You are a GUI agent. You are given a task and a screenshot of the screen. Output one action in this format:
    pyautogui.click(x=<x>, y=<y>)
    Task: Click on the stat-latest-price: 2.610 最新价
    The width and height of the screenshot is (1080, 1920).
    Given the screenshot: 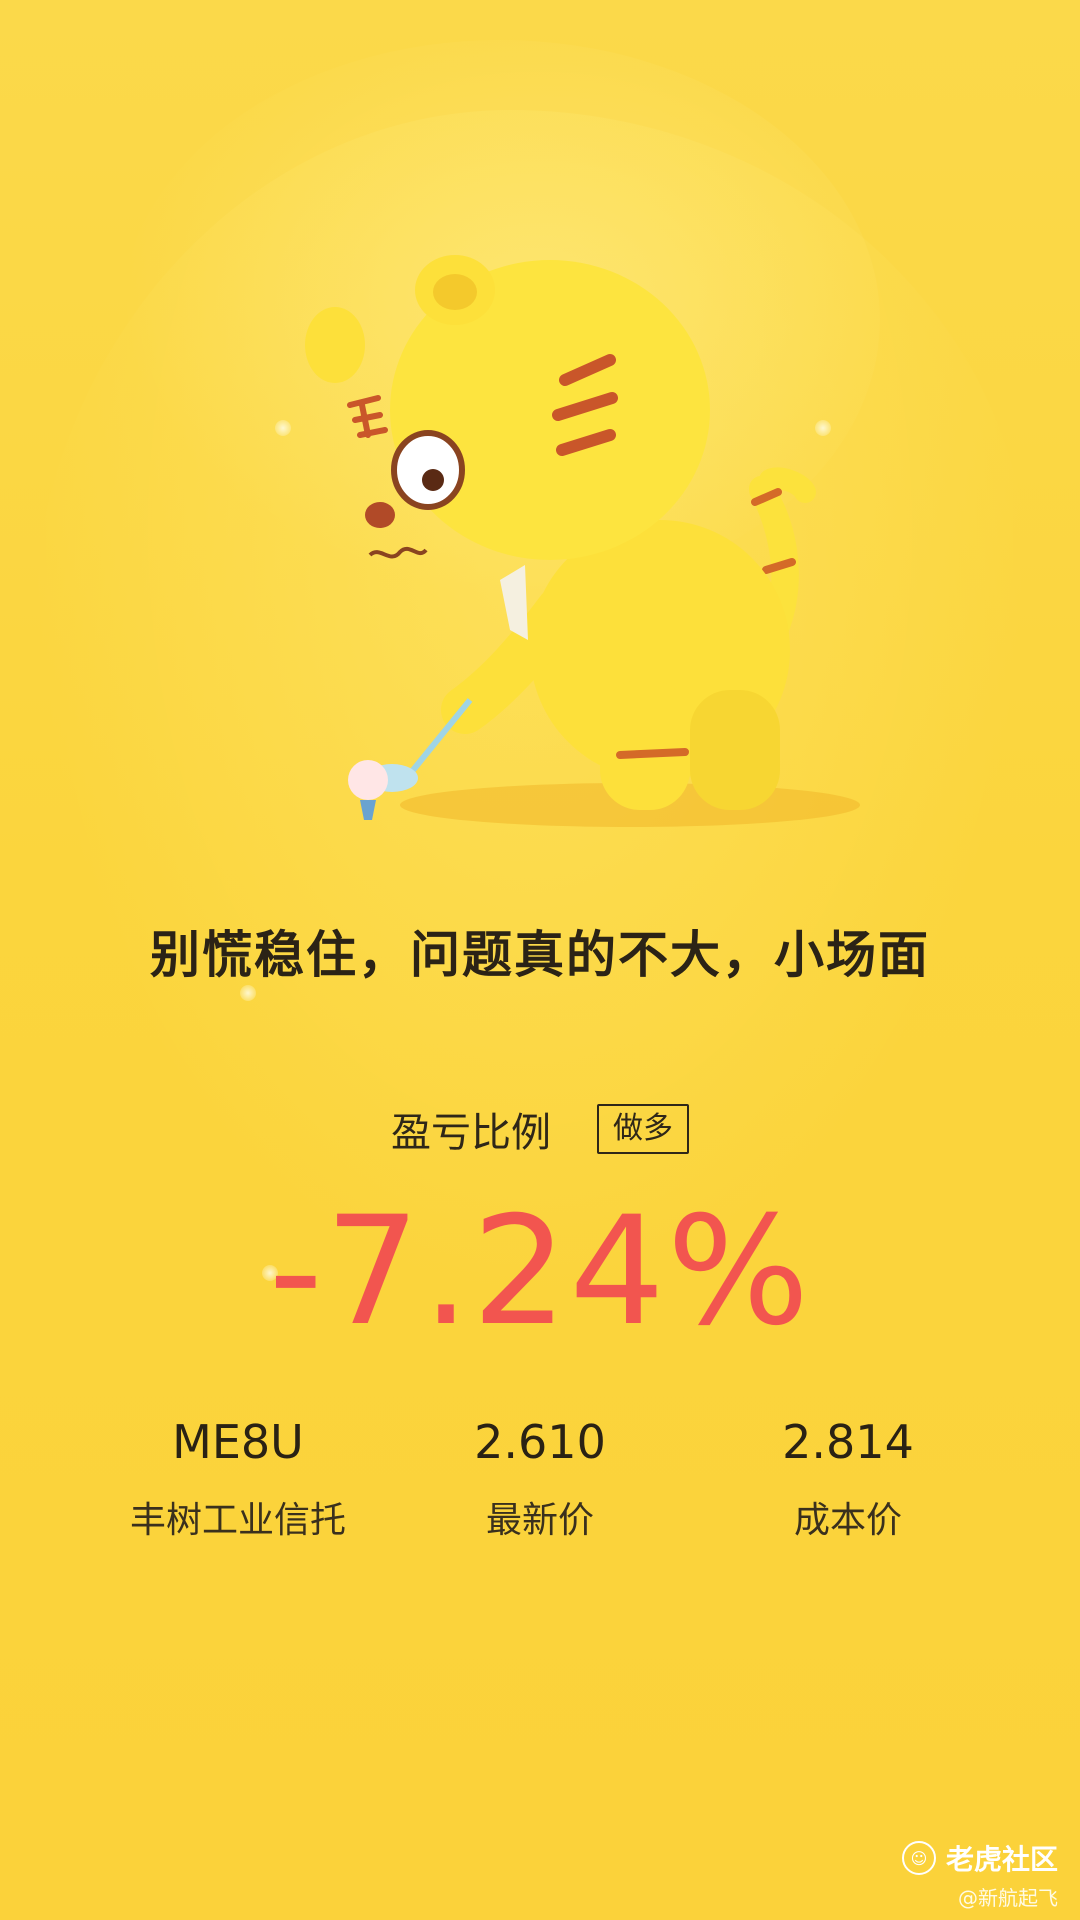 What is the action you would take?
    pyautogui.click(x=540, y=1479)
    